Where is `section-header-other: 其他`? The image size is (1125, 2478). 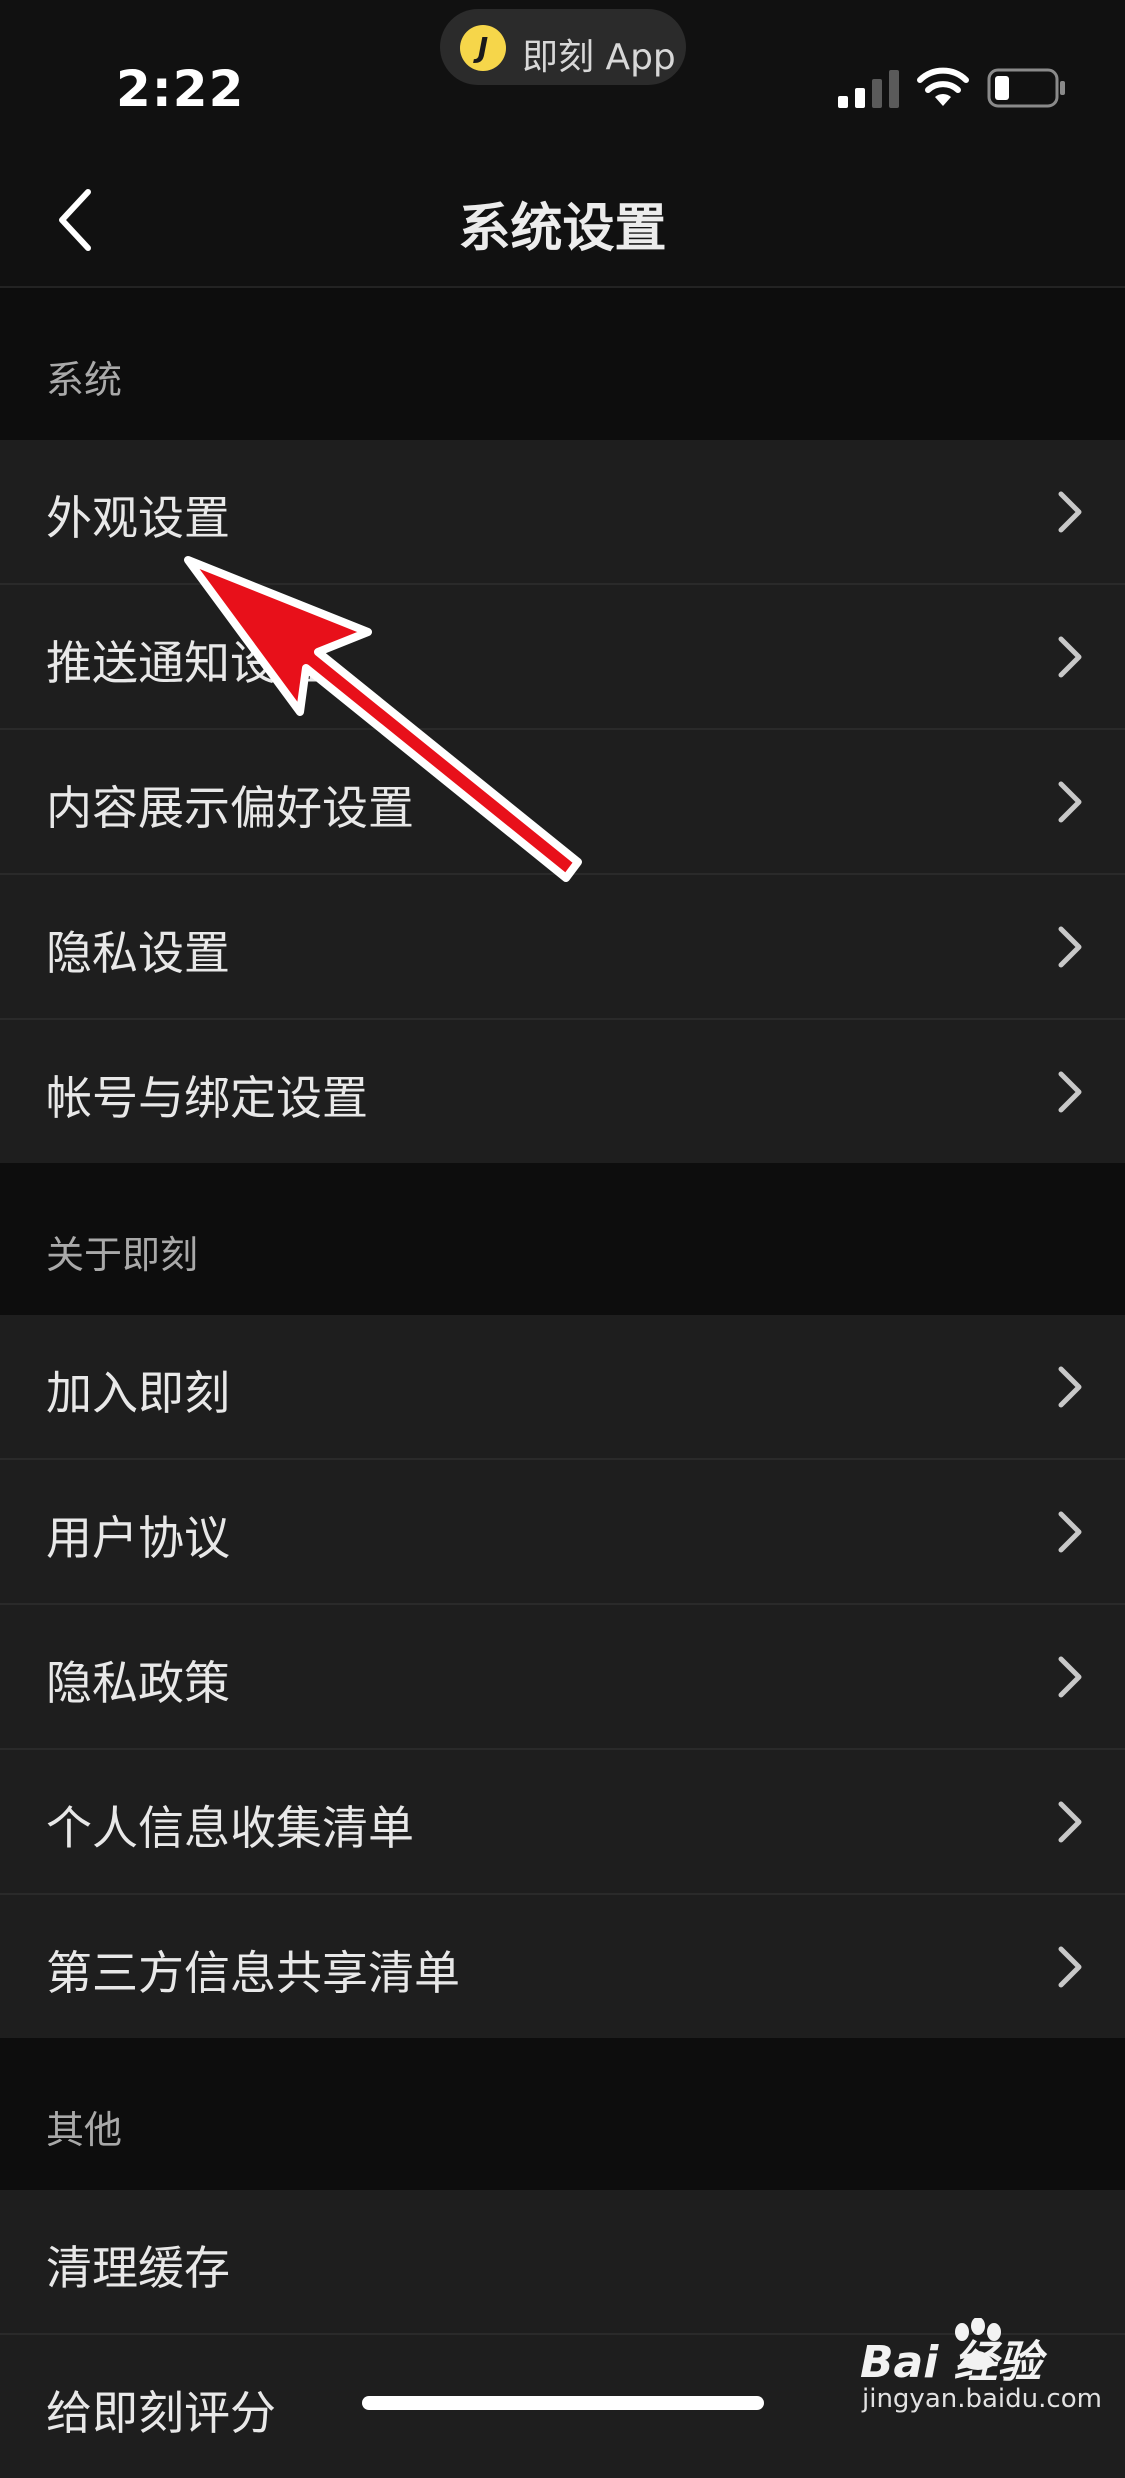
section-header-other: 其他 is located at coordinates (562, 2114).